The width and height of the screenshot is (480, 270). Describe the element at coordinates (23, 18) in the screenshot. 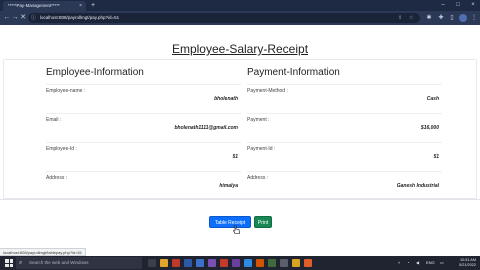

I see `reload-icon: ✕` at that location.